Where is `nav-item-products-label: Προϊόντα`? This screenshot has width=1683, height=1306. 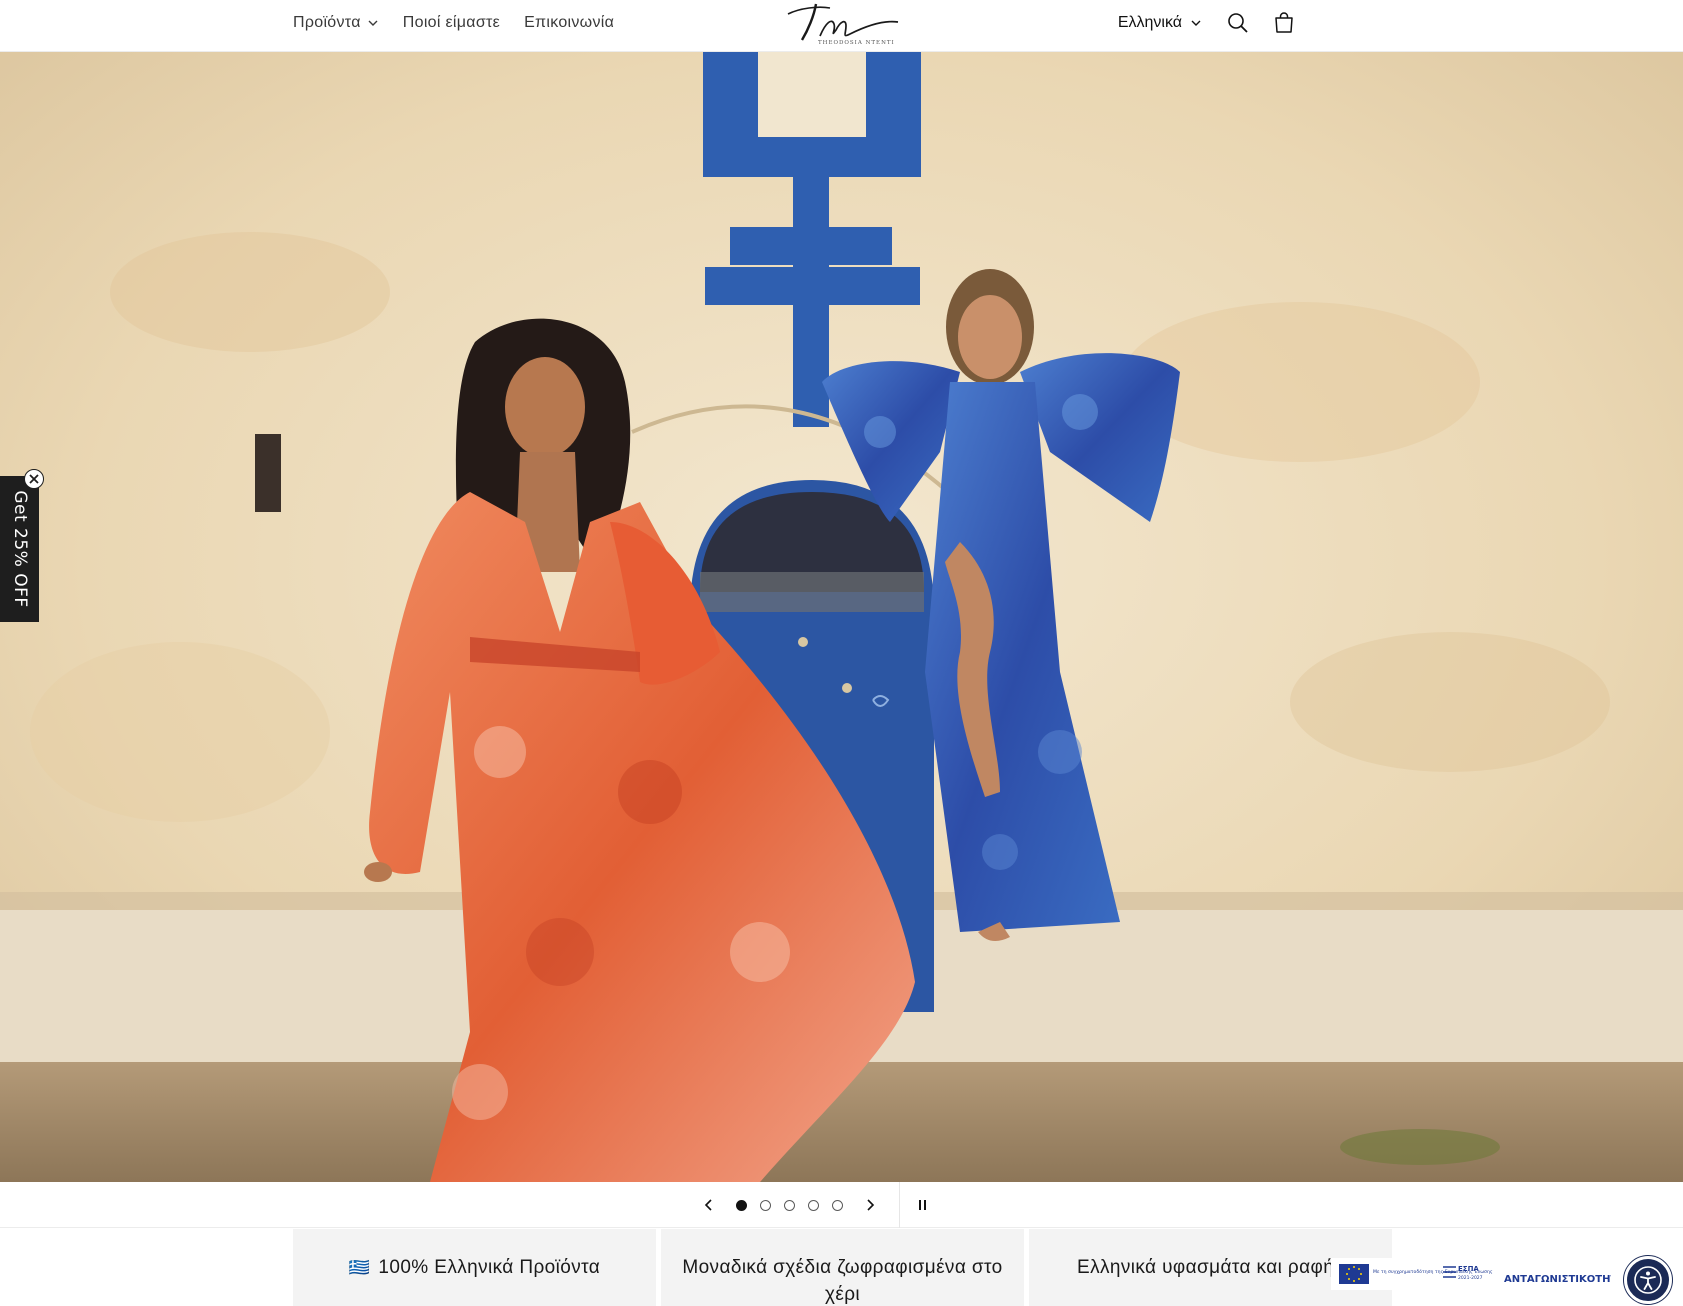
nav-item-products-label: Προϊόντα is located at coordinates (327, 22).